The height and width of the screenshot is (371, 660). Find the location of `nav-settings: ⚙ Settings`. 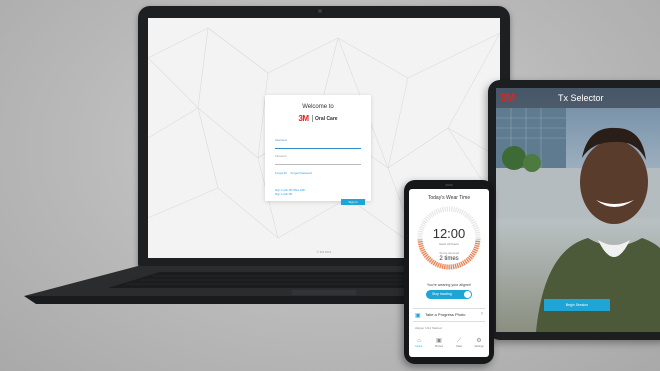

nav-settings: ⚙ Settings is located at coordinates (479, 346).